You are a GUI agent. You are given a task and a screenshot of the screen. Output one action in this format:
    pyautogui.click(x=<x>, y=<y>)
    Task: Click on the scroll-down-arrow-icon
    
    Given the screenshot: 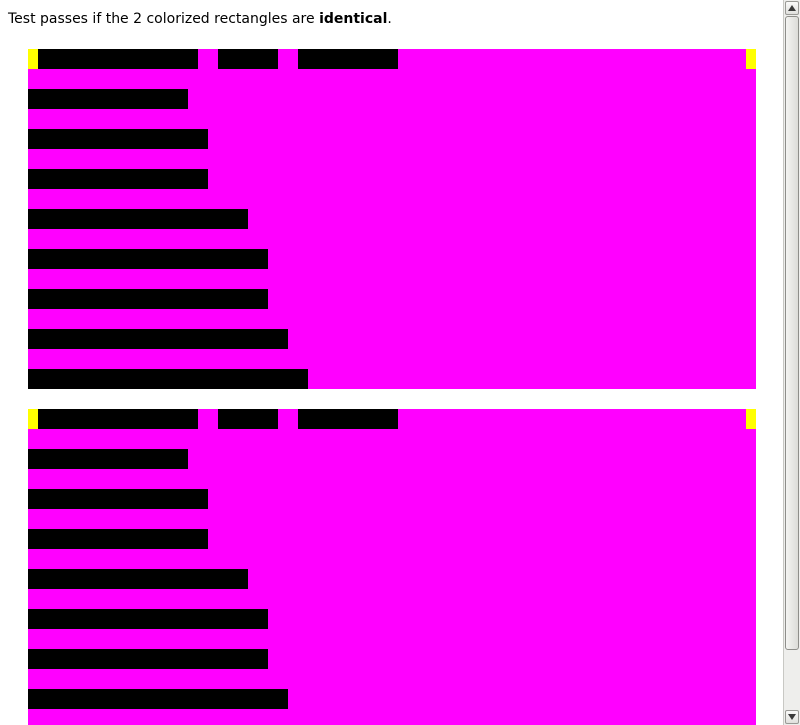 What is the action you would take?
    pyautogui.click(x=792, y=717)
    